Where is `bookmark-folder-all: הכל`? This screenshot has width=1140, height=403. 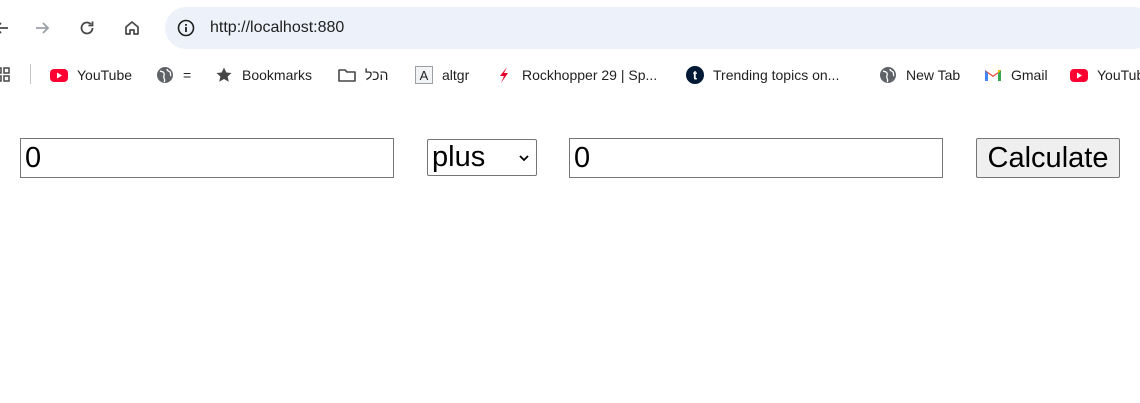
bookmark-folder-all: הכל is located at coordinates (362, 75).